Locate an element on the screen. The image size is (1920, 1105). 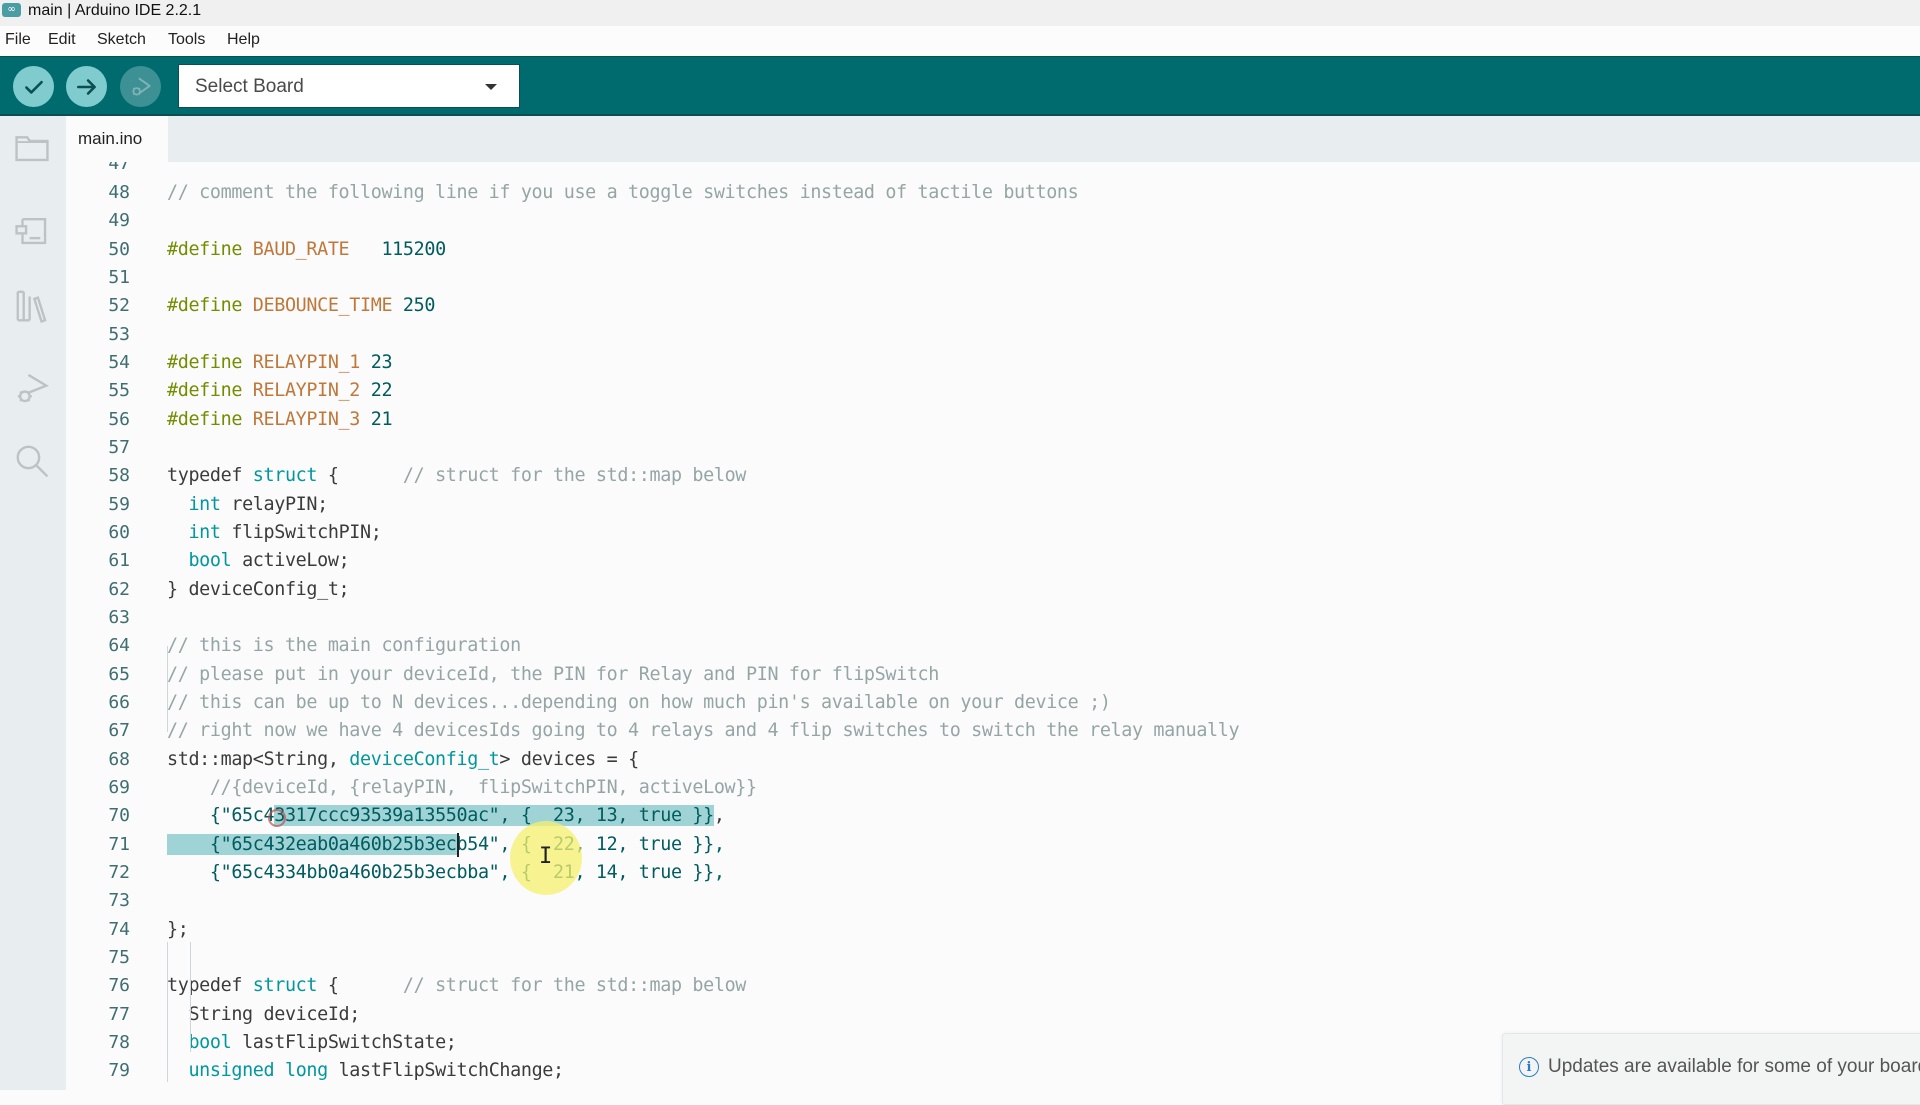
activity-sidebar is located at coordinates (33, 603).